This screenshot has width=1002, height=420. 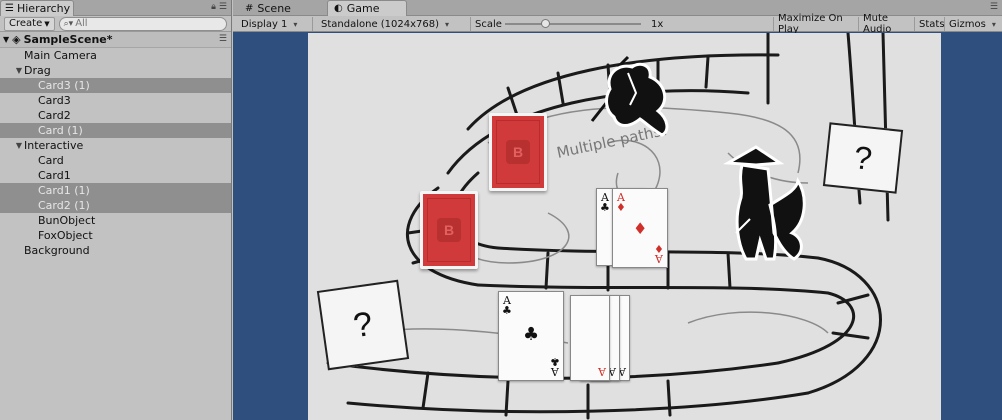 What do you see at coordinates (994, 7) in the screenshot?
I see `view-menu-icon: ☰` at bounding box center [994, 7].